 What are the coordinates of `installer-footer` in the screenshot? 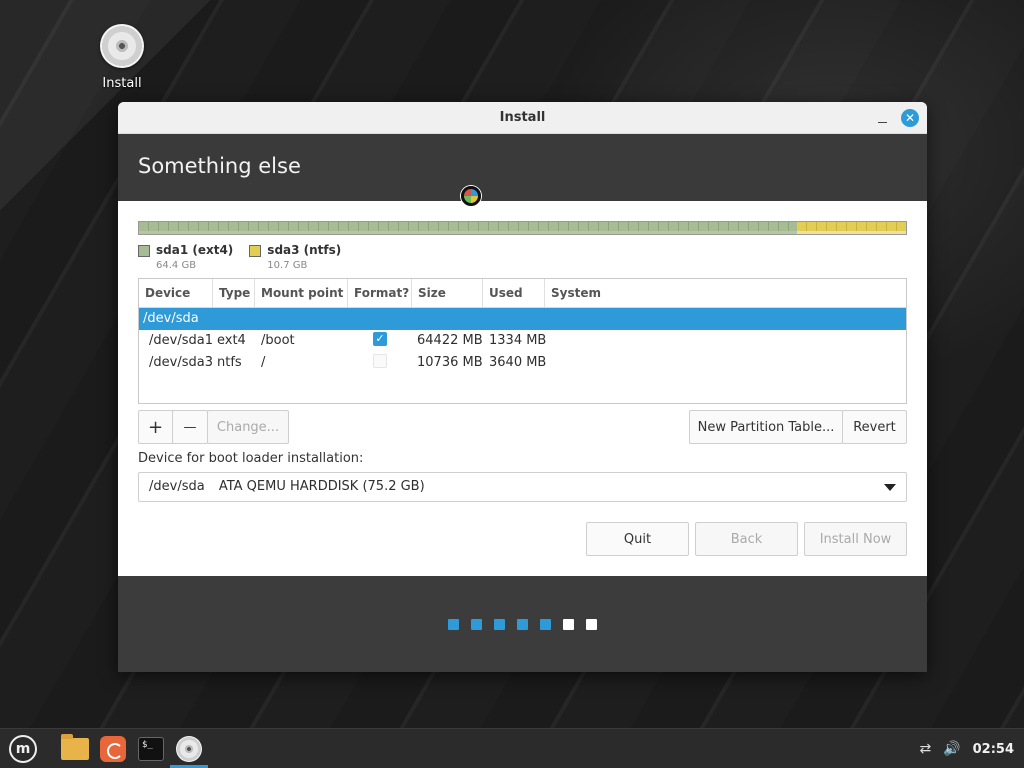 It's located at (522, 624).